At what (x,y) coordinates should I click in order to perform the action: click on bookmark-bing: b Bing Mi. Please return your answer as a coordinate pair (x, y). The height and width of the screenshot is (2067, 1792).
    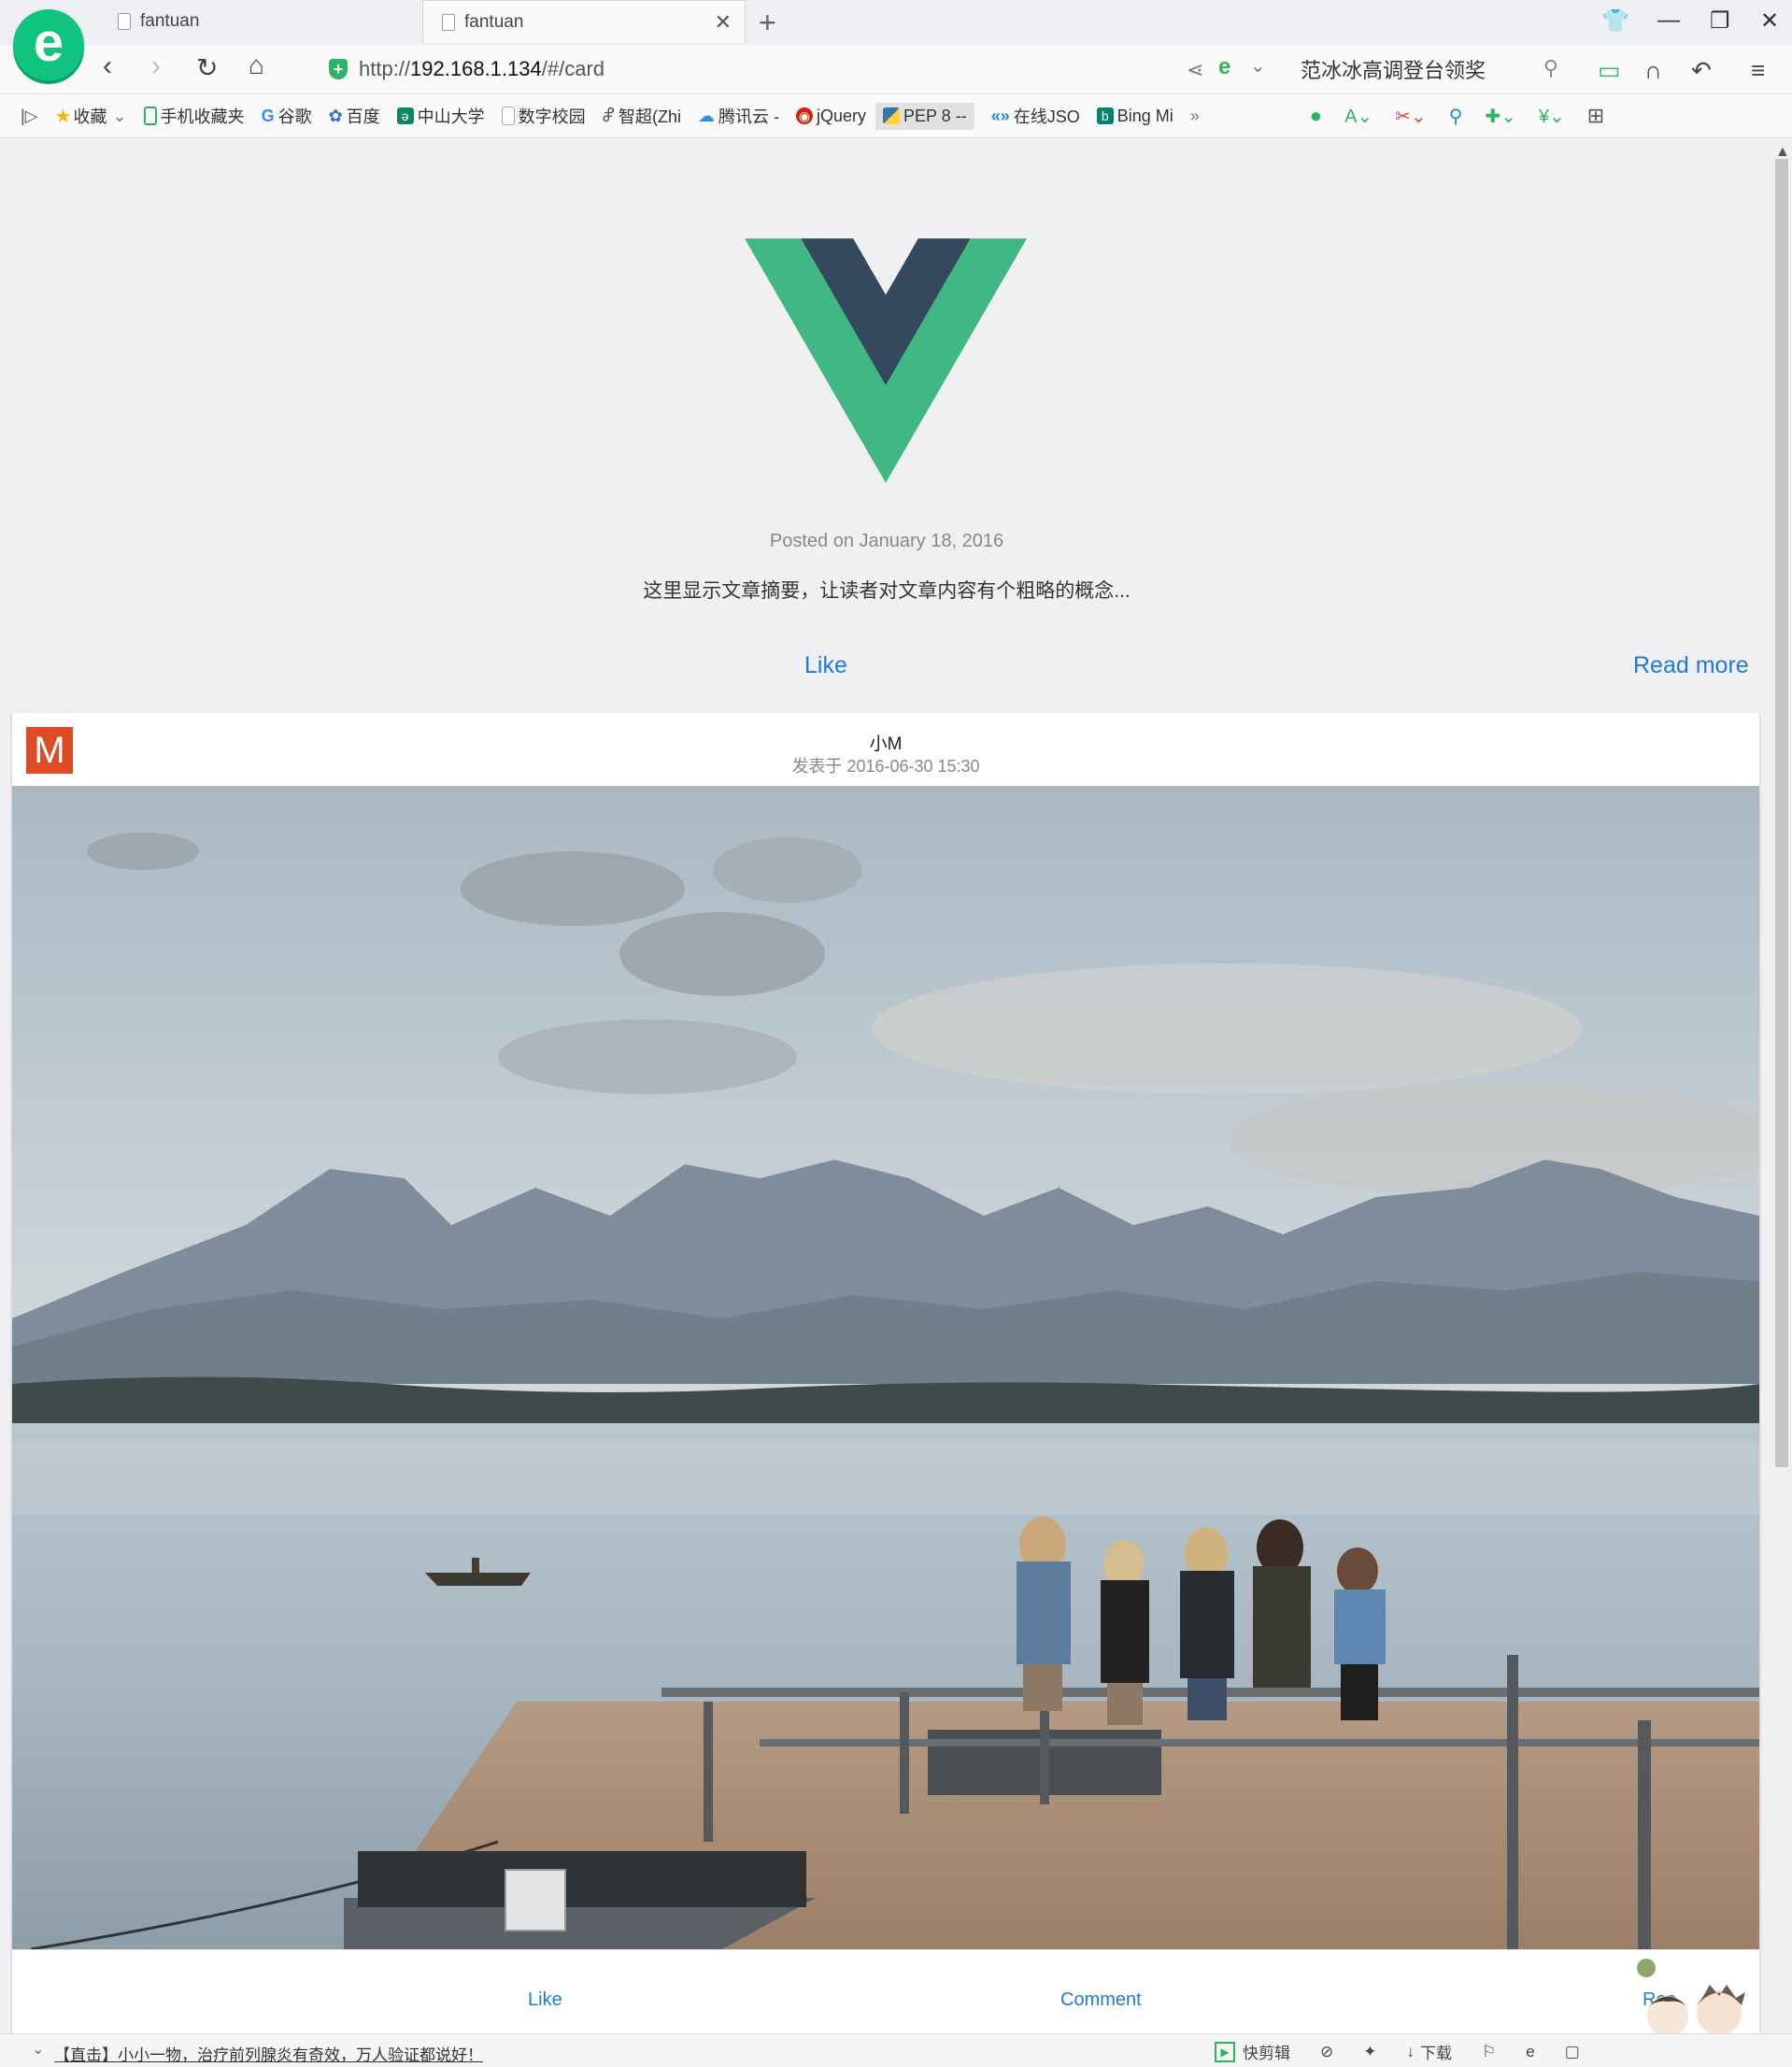
    Looking at the image, I should click on (1134, 116).